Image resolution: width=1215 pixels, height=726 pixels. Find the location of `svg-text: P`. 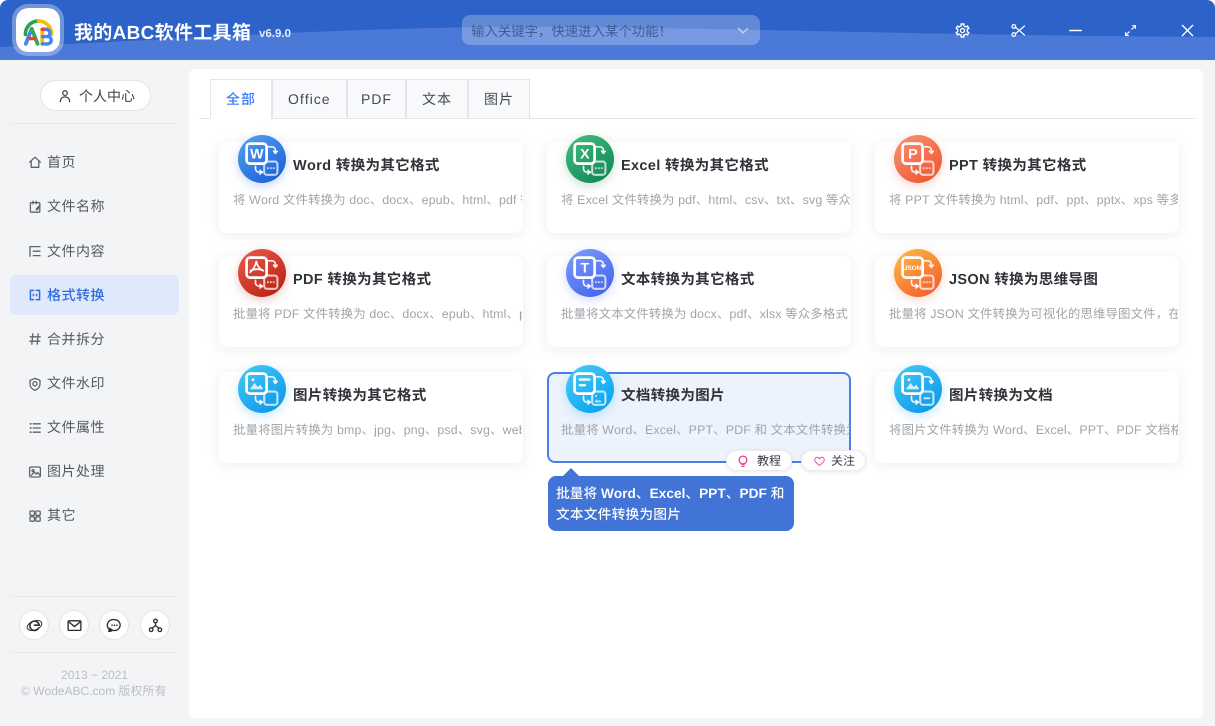

svg-text: P is located at coordinates (912, 155).